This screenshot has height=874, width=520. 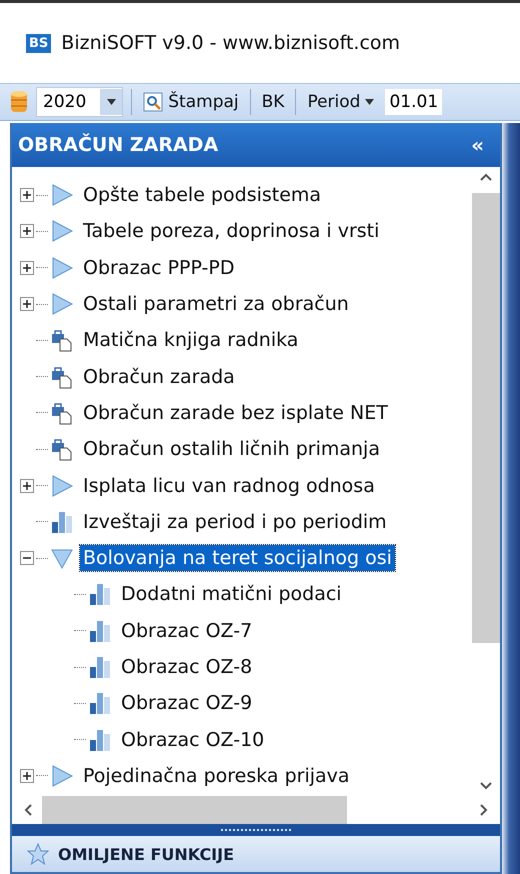 I want to click on favorites-title: OMILJENE FUNKCIJE, so click(x=146, y=854).